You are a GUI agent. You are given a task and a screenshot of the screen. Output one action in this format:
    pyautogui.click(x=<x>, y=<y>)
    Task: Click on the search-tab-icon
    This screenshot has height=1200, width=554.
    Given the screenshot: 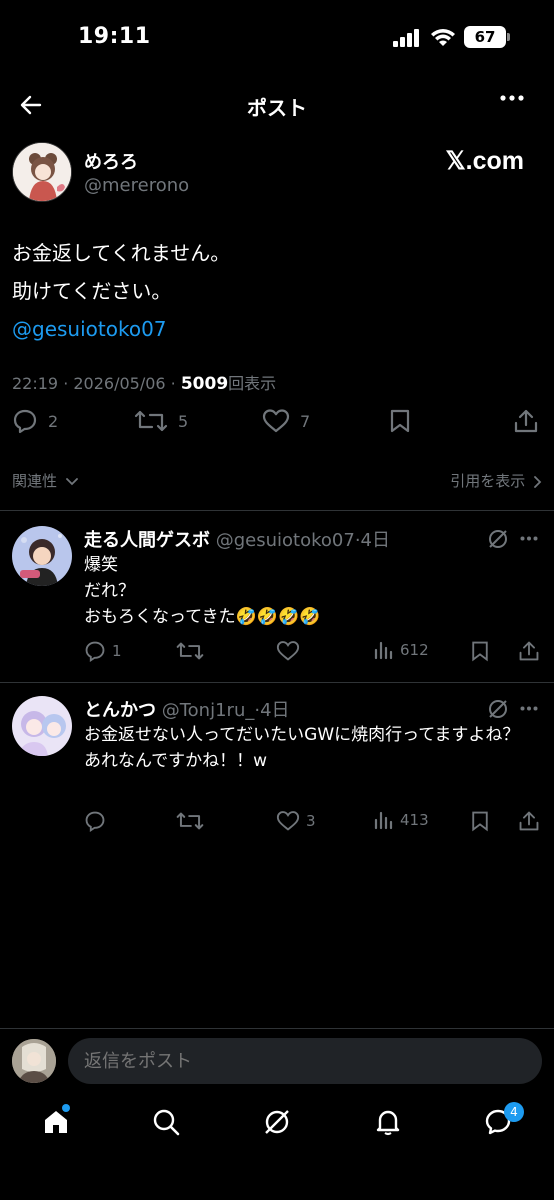 What is the action you would take?
    pyautogui.click(x=166, y=1122)
    